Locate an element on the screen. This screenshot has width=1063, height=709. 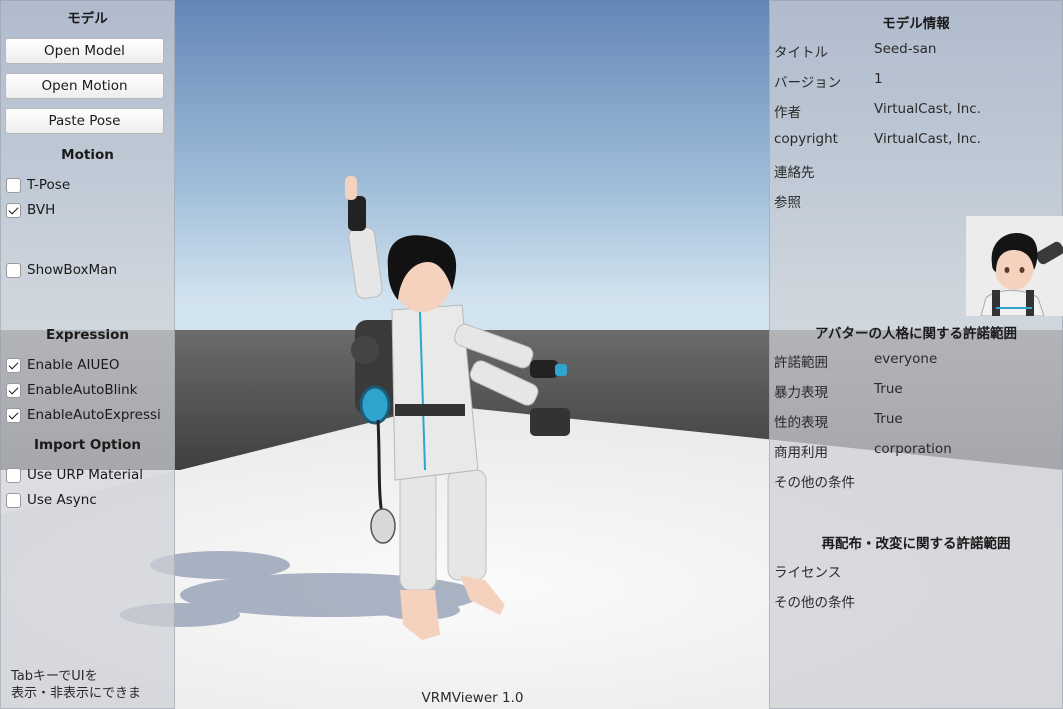
panel-title-model: モデル is located at coordinates (87, 19).